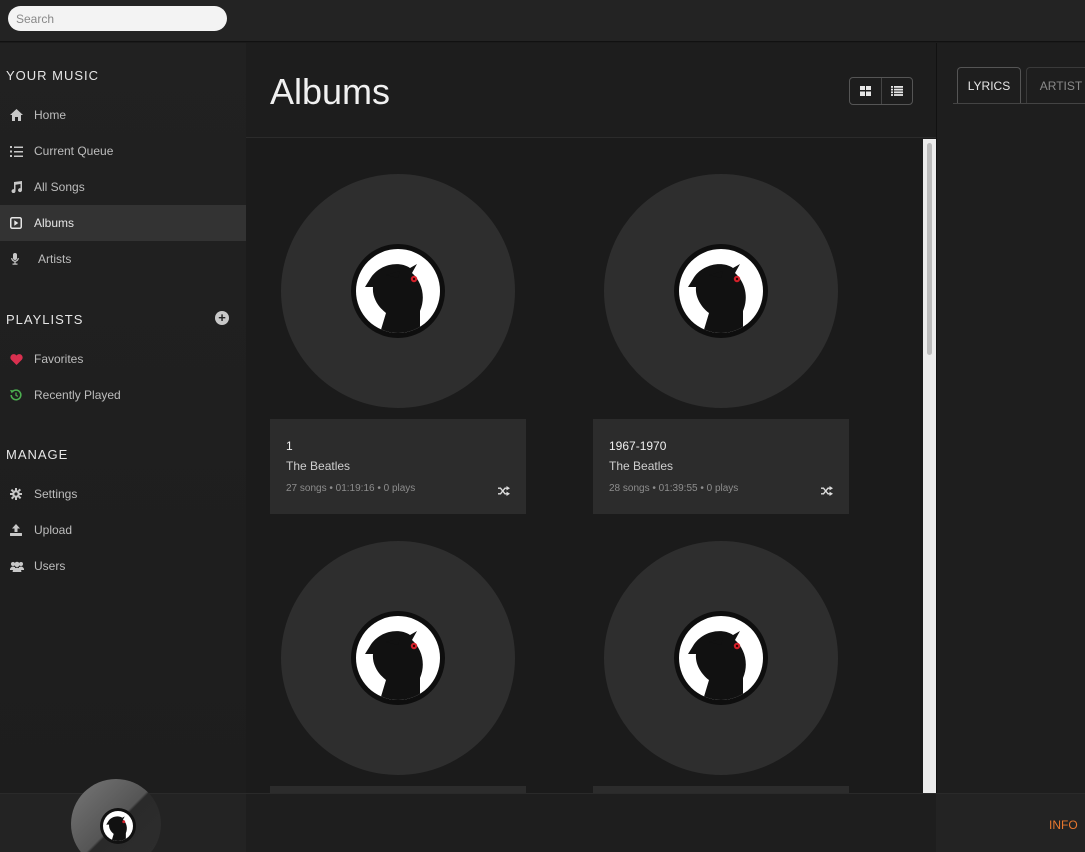 Image resolution: width=1085 pixels, height=852 pixels. Describe the element at coordinates (19, 259) in the screenshot. I see `microphone-icon` at that location.